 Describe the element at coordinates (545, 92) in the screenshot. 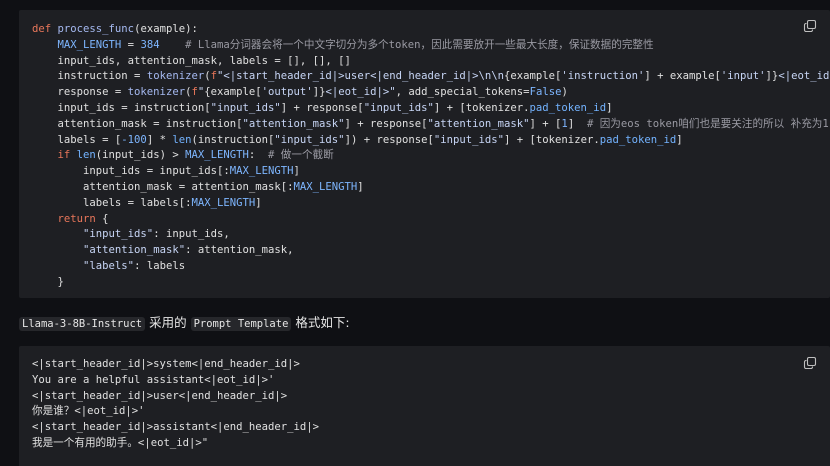

I see `code-token: False` at that location.